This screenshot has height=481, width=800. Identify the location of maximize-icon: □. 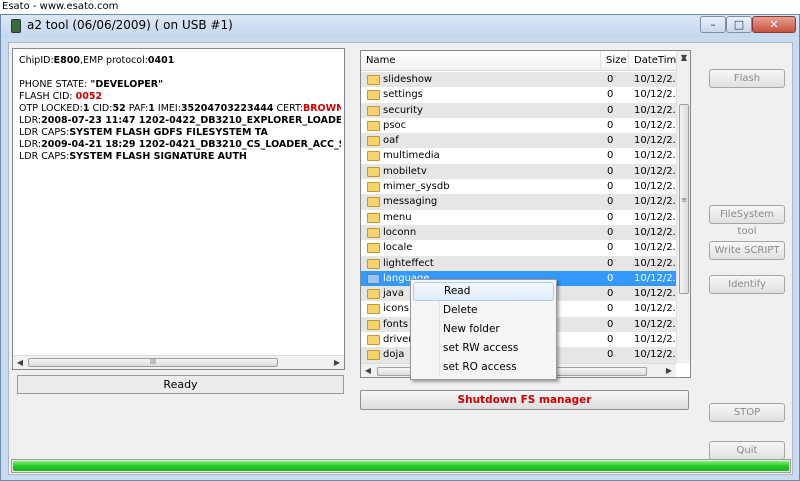
(739, 24).